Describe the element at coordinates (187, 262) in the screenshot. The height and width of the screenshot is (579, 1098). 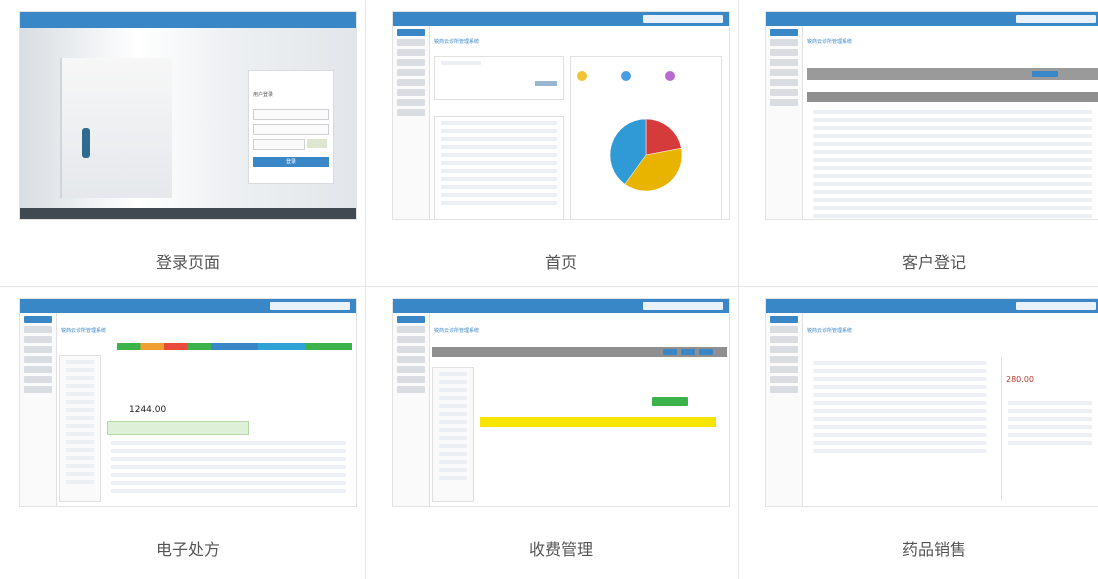
I see `card-caption: 登录页面` at that location.